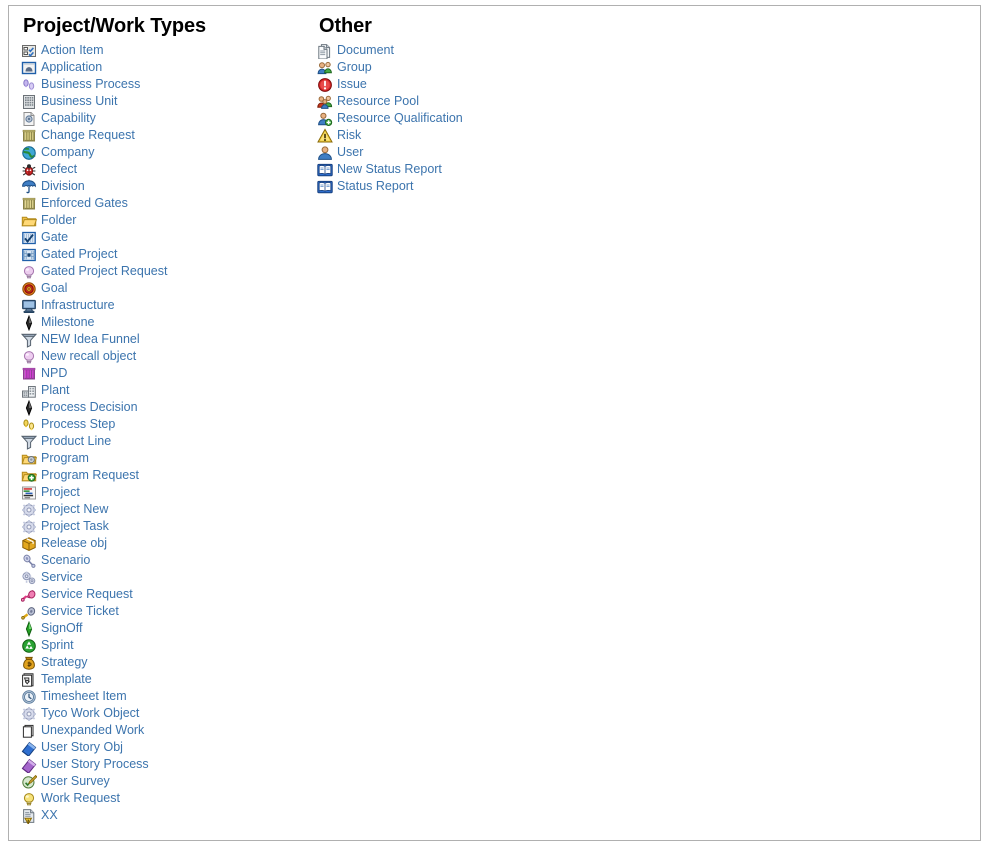 This screenshot has height=848, width=990. What do you see at coordinates (171, 730) in the screenshot?
I see `list-item: Unexpanded Work` at bounding box center [171, 730].